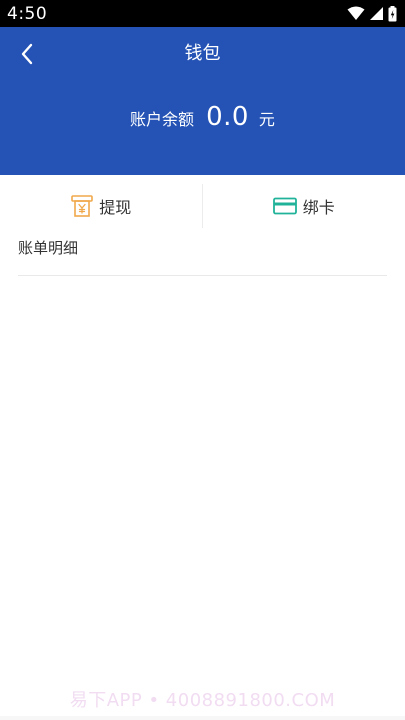  I want to click on balance-row: 账户余额 0.0 元, so click(202, 117).